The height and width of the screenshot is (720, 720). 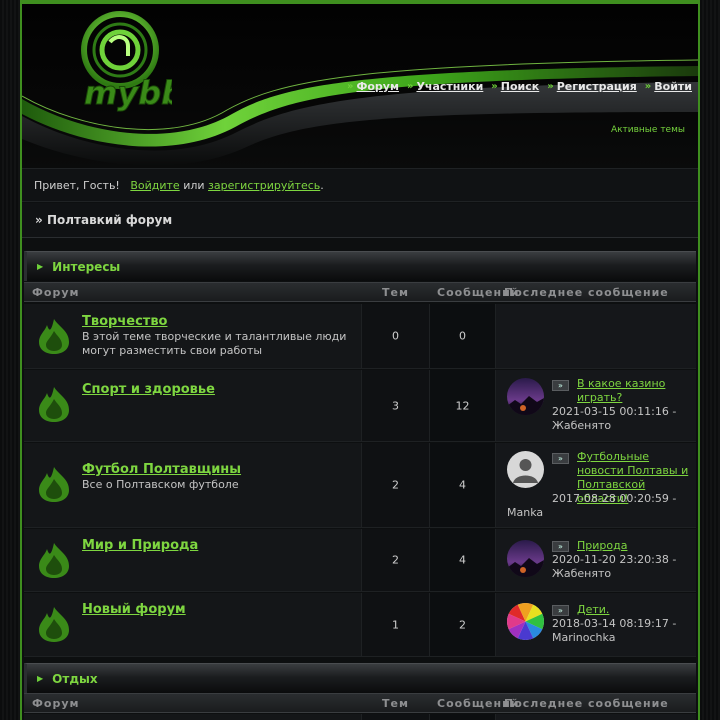 What do you see at coordinates (160, 484) in the screenshot?
I see `forum-description: Все о Полтавском футболе` at bounding box center [160, 484].